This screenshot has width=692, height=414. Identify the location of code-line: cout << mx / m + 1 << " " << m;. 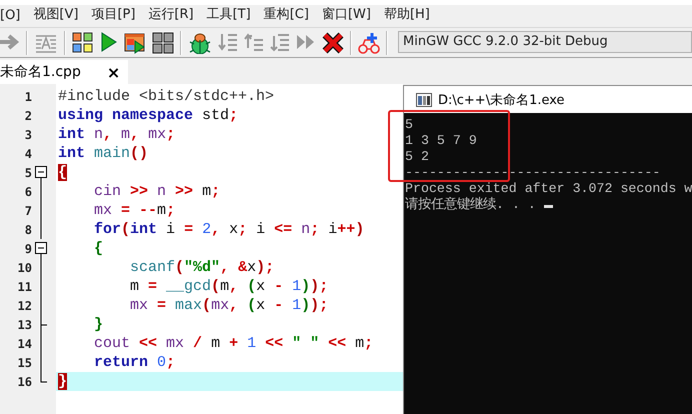
(233, 343).